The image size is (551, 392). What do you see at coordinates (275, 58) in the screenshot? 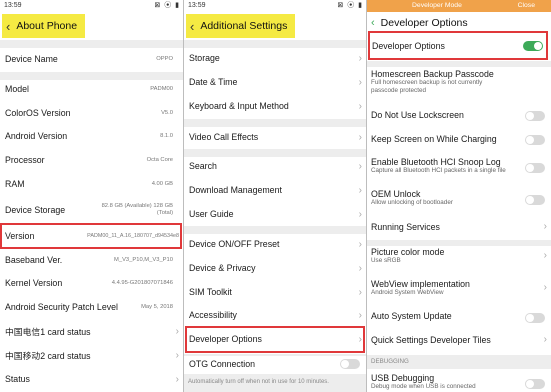
I see `list-item-storage: Storage ›` at bounding box center [275, 58].